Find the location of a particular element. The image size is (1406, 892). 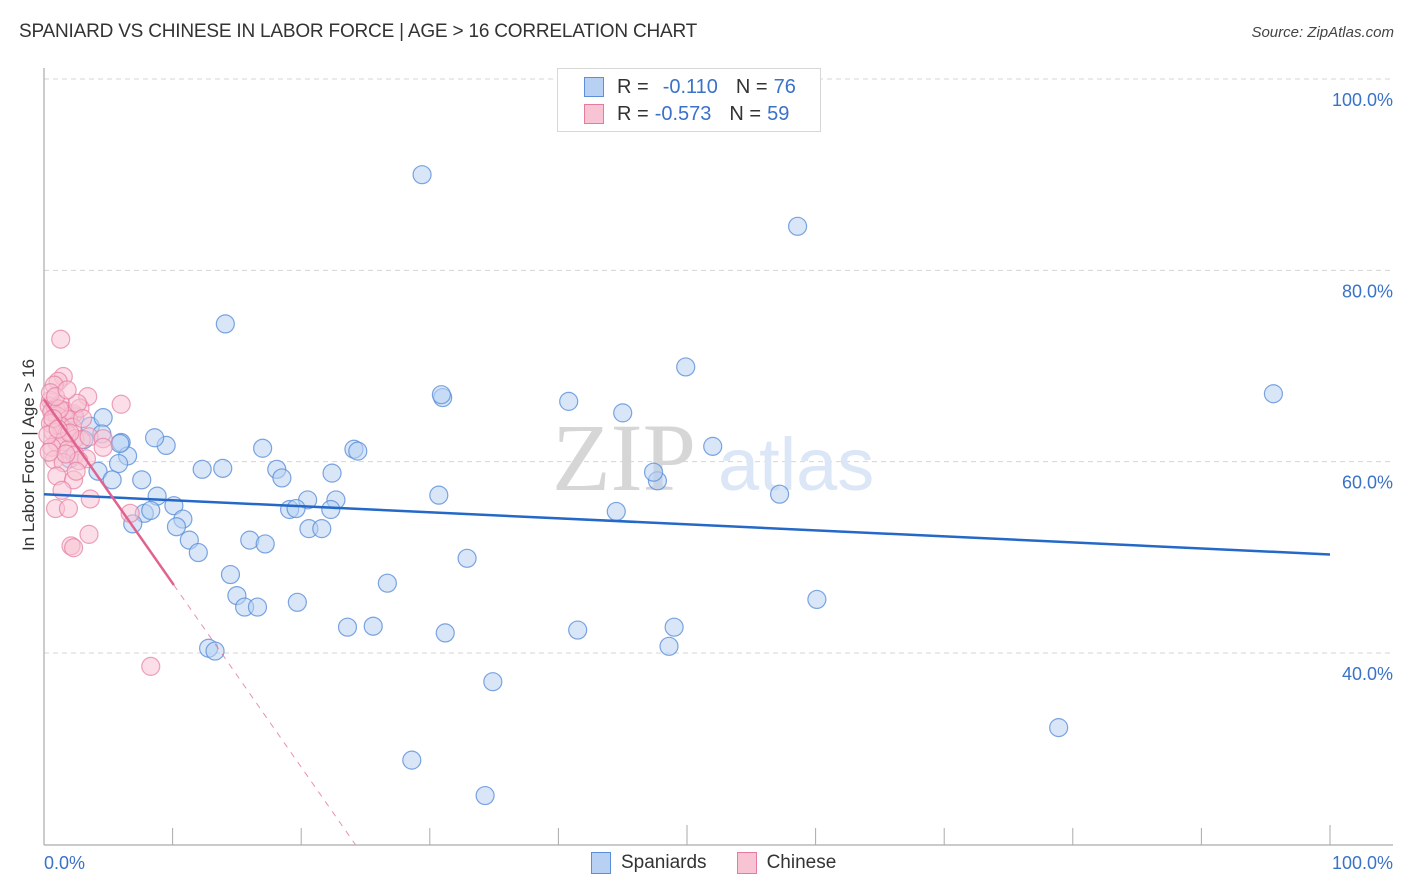

y-axis-label: In Labor Force | Age > 16 is located at coordinates (28, 455).